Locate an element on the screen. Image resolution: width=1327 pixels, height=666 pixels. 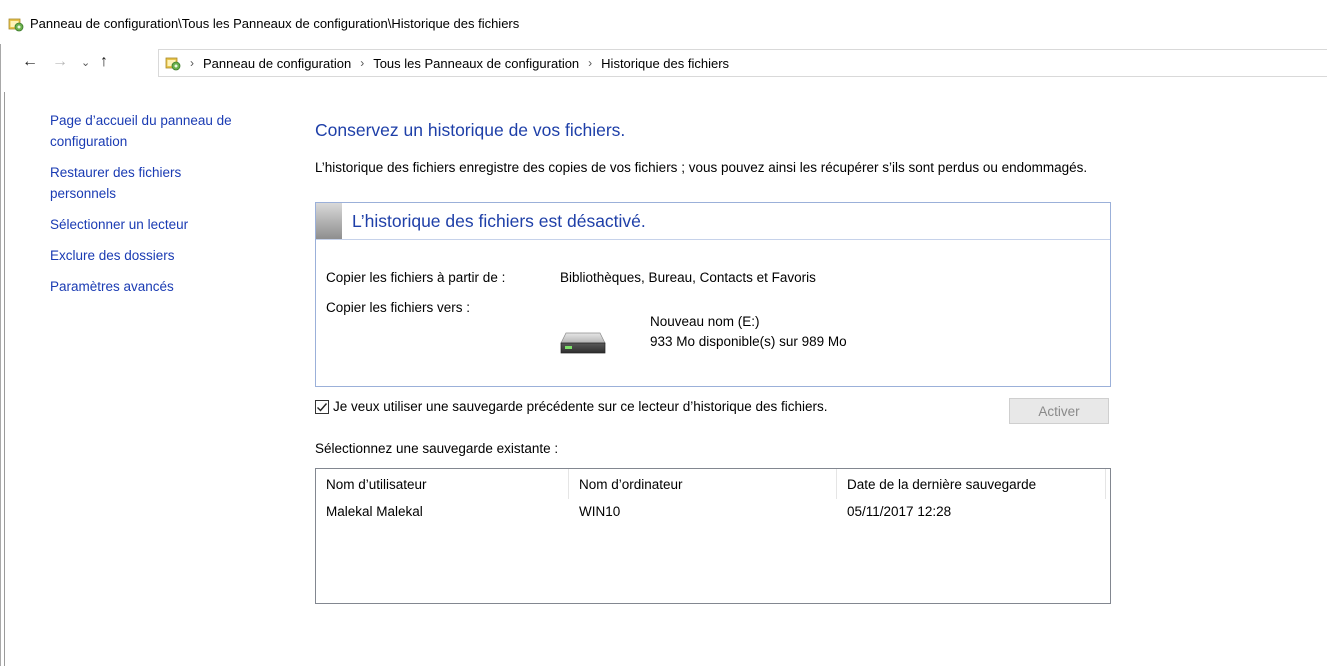
recent-locations-chevron-icon: ⌄ is located at coordinates (85, 62).